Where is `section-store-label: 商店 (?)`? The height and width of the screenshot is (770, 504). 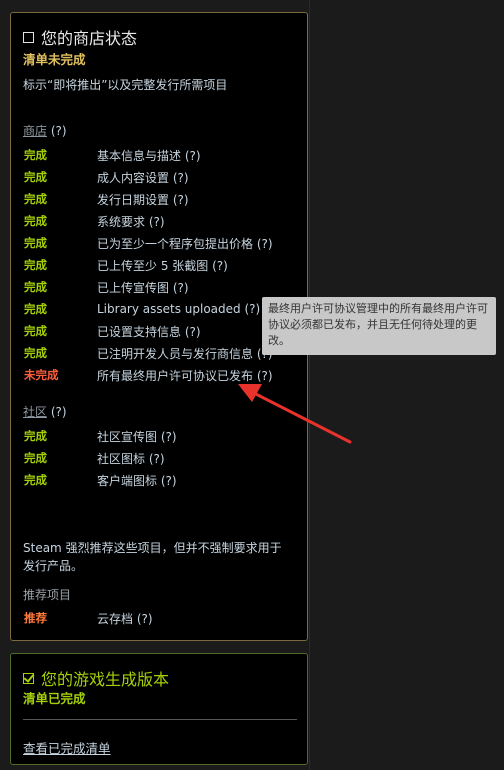
section-store-label: 商店 (?) is located at coordinates (45, 130).